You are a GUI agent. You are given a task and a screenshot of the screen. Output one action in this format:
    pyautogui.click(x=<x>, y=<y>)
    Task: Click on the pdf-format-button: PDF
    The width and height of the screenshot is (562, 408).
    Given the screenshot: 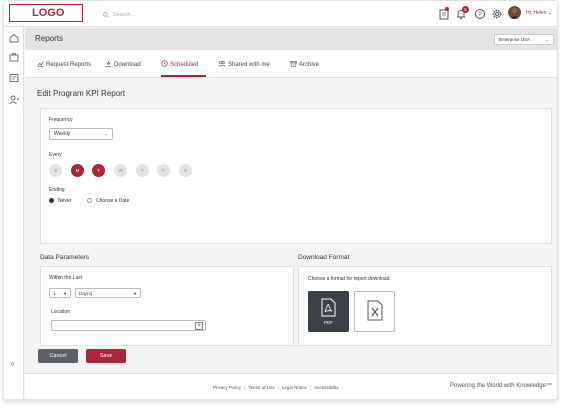 What is the action you would take?
    pyautogui.click(x=328, y=311)
    